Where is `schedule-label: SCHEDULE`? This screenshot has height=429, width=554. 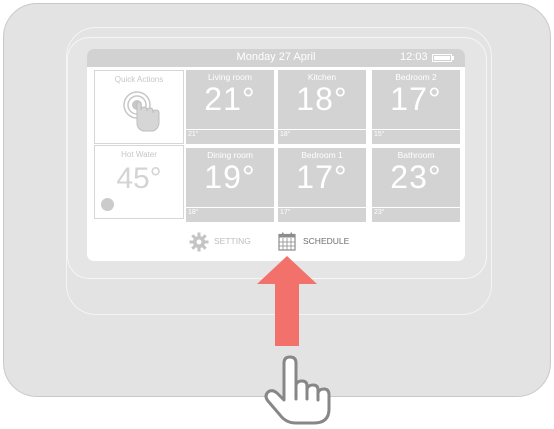
schedule-label: SCHEDULE is located at coordinates (326, 241).